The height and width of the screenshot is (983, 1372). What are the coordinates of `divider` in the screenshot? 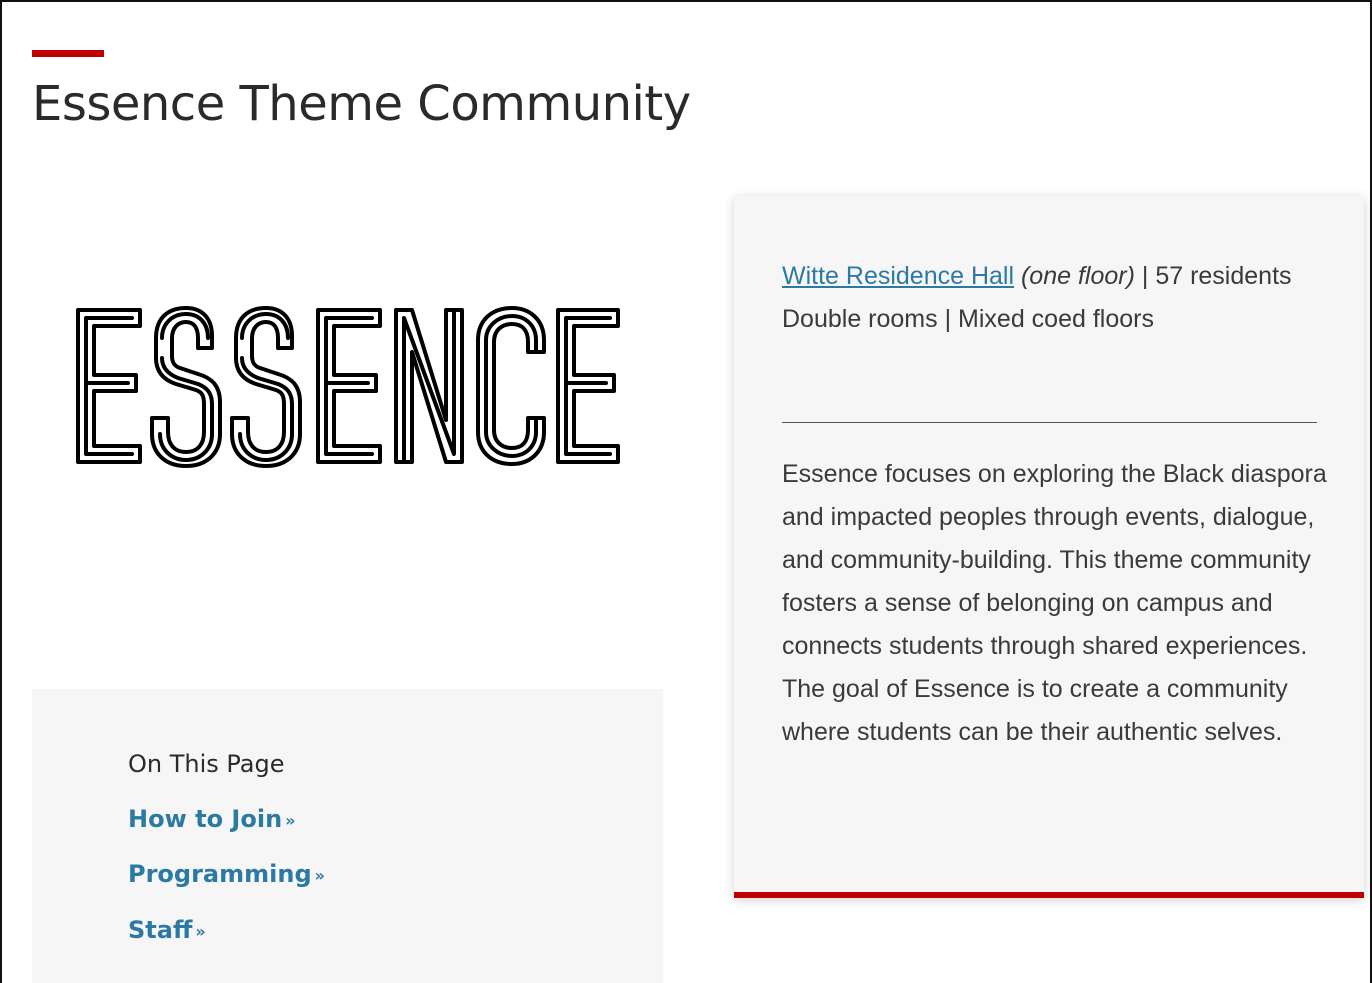 It's located at (1049, 422).